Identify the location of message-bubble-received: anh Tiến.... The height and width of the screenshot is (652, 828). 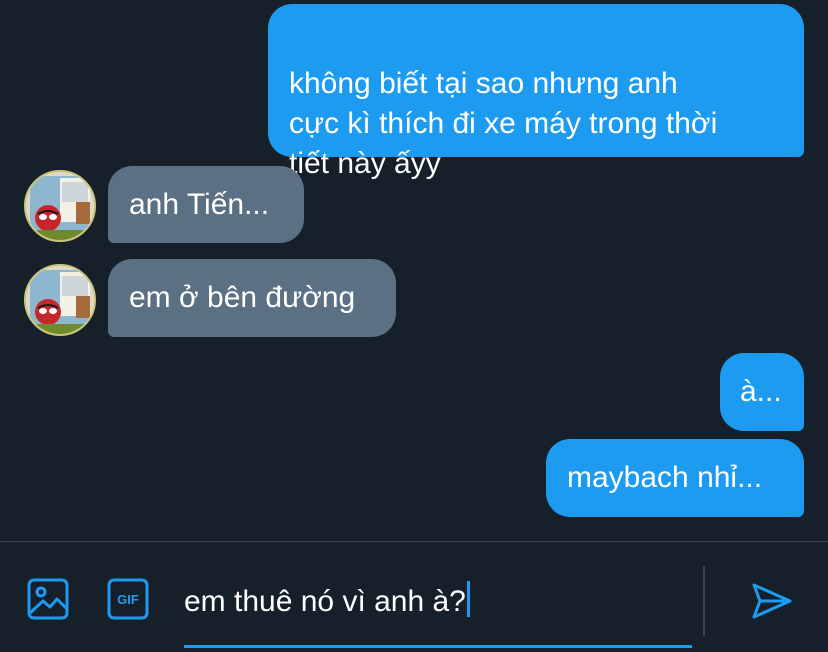
(206, 204).